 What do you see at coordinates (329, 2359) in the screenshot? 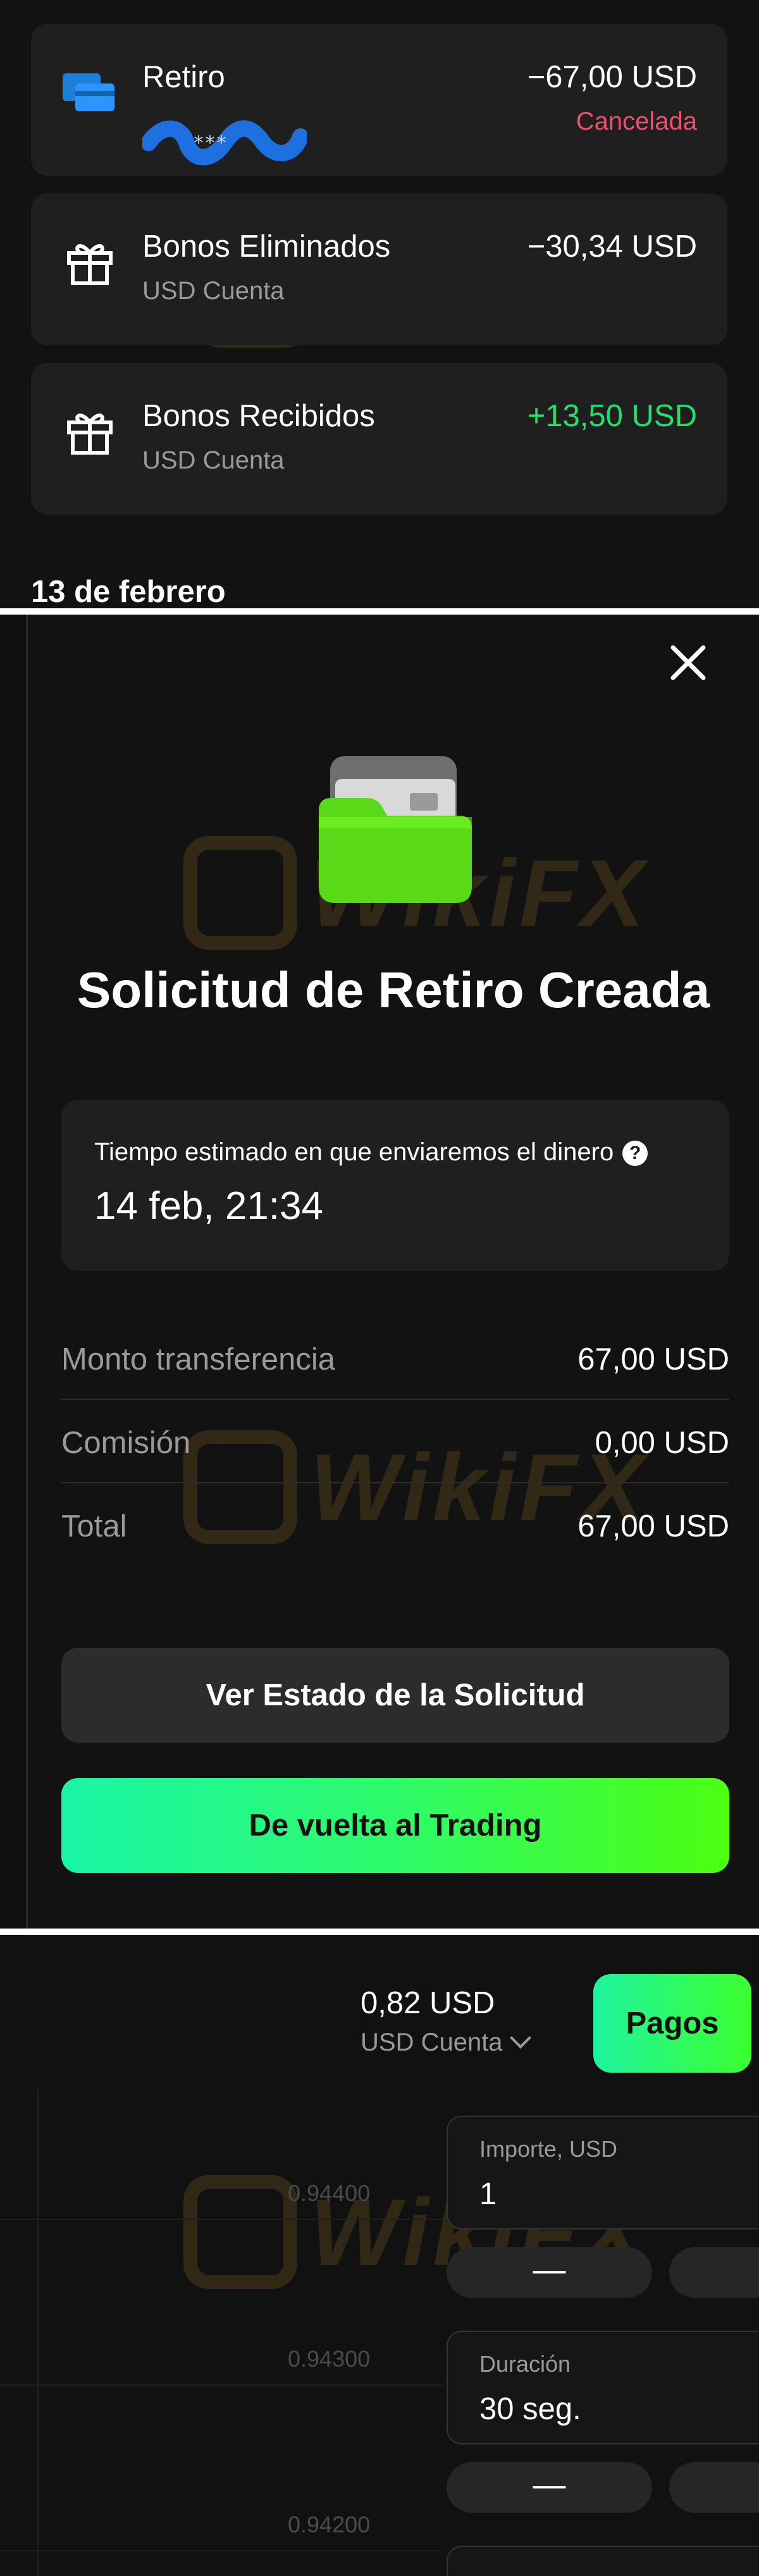
I see `price-tick: 0.94300` at bounding box center [329, 2359].